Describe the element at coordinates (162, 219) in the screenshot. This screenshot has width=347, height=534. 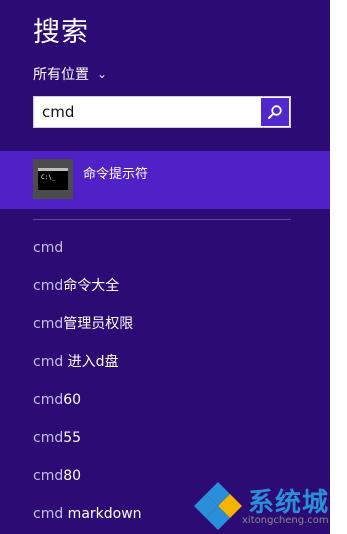
I see `divider` at that location.